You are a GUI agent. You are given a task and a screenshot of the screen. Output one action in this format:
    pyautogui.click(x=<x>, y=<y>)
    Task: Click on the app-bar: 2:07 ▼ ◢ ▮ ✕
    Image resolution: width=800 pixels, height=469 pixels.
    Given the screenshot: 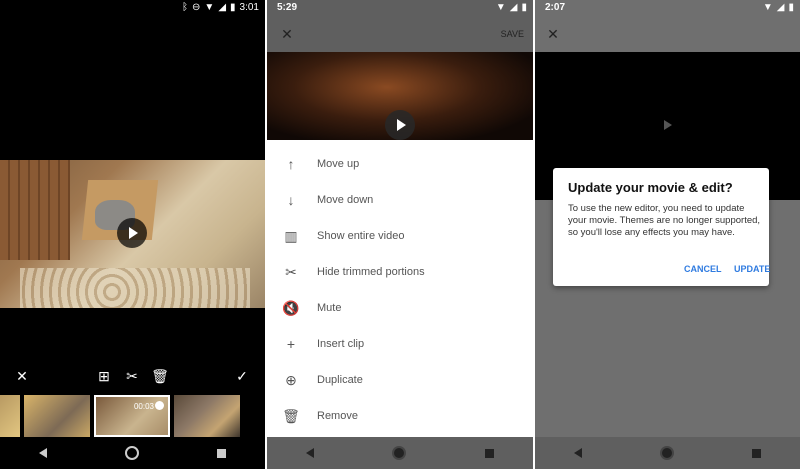 What is the action you would take?
    pyautogui.click(x=667, y=26)
    